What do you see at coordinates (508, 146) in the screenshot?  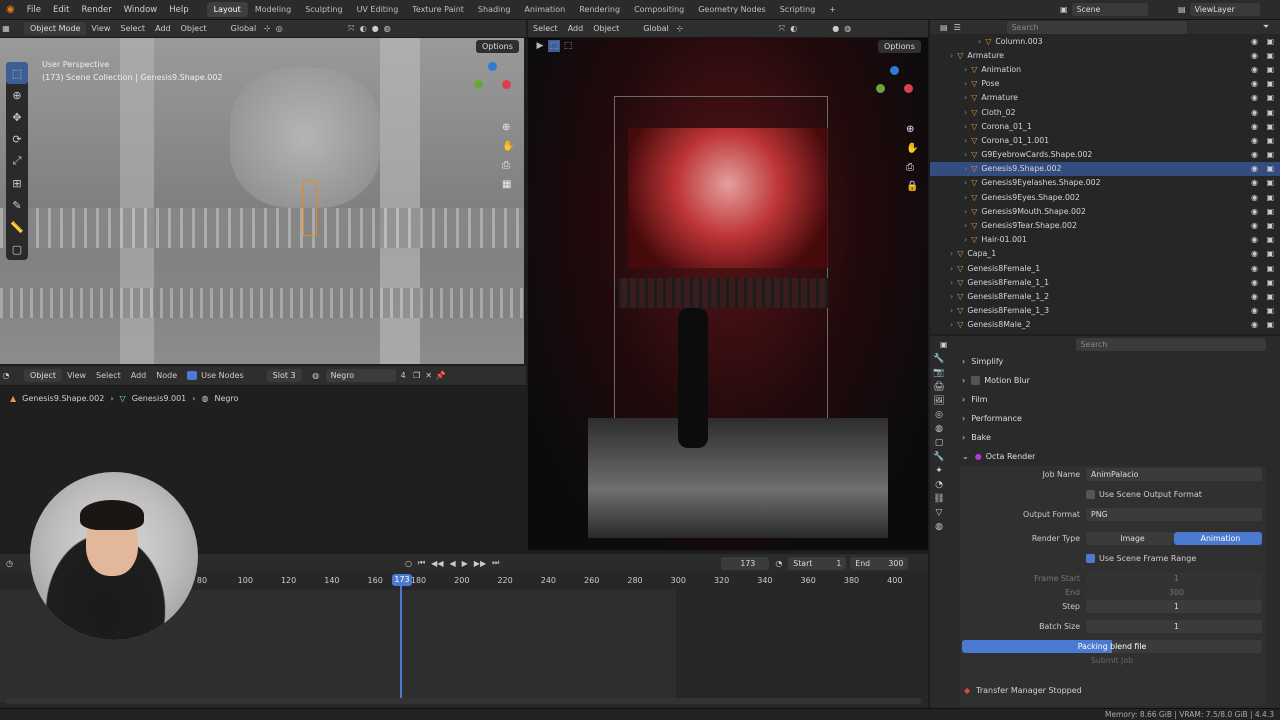 I see `pan-hand-icon: ✋` at bounding box center [508, 146].